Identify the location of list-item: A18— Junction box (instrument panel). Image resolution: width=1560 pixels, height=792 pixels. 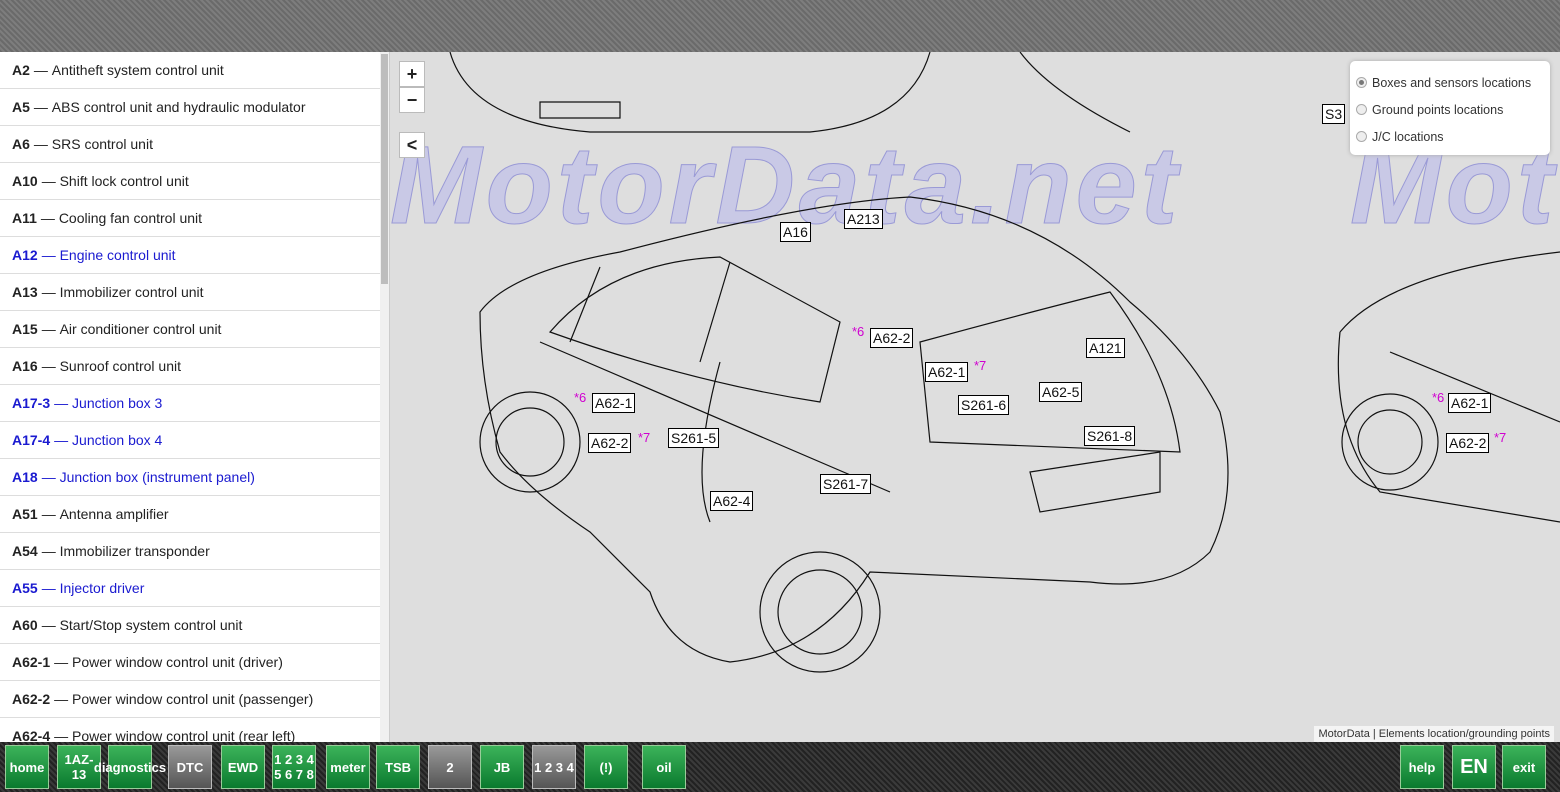
(194, 477).